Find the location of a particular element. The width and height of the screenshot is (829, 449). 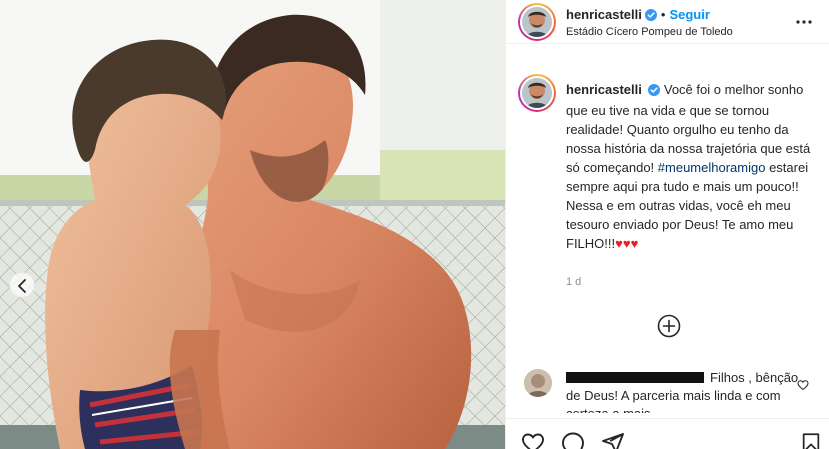

save-button is located at coordinates (813, 440).